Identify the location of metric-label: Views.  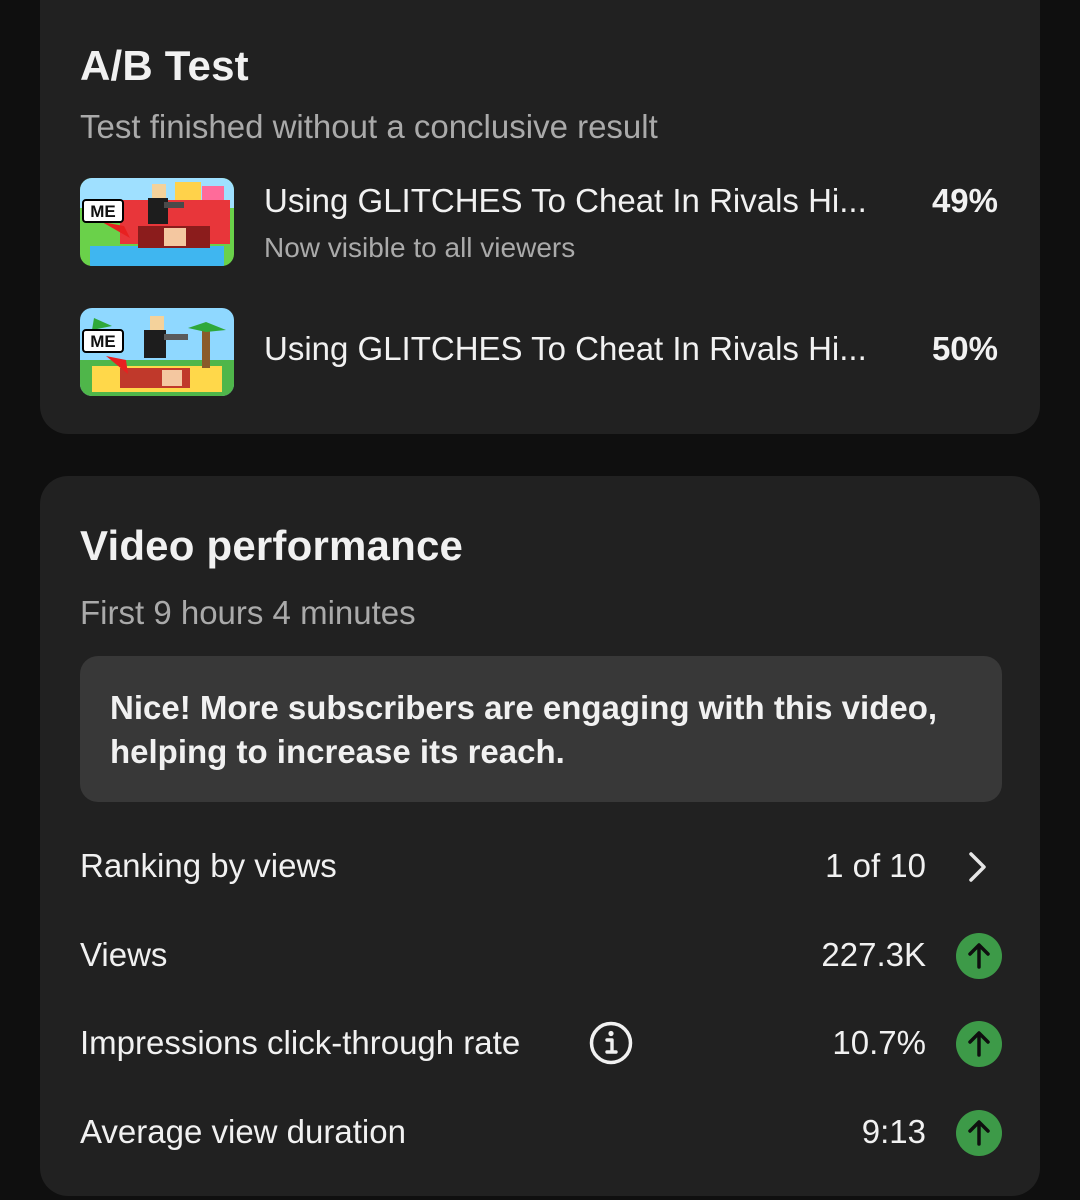
(124, 954).